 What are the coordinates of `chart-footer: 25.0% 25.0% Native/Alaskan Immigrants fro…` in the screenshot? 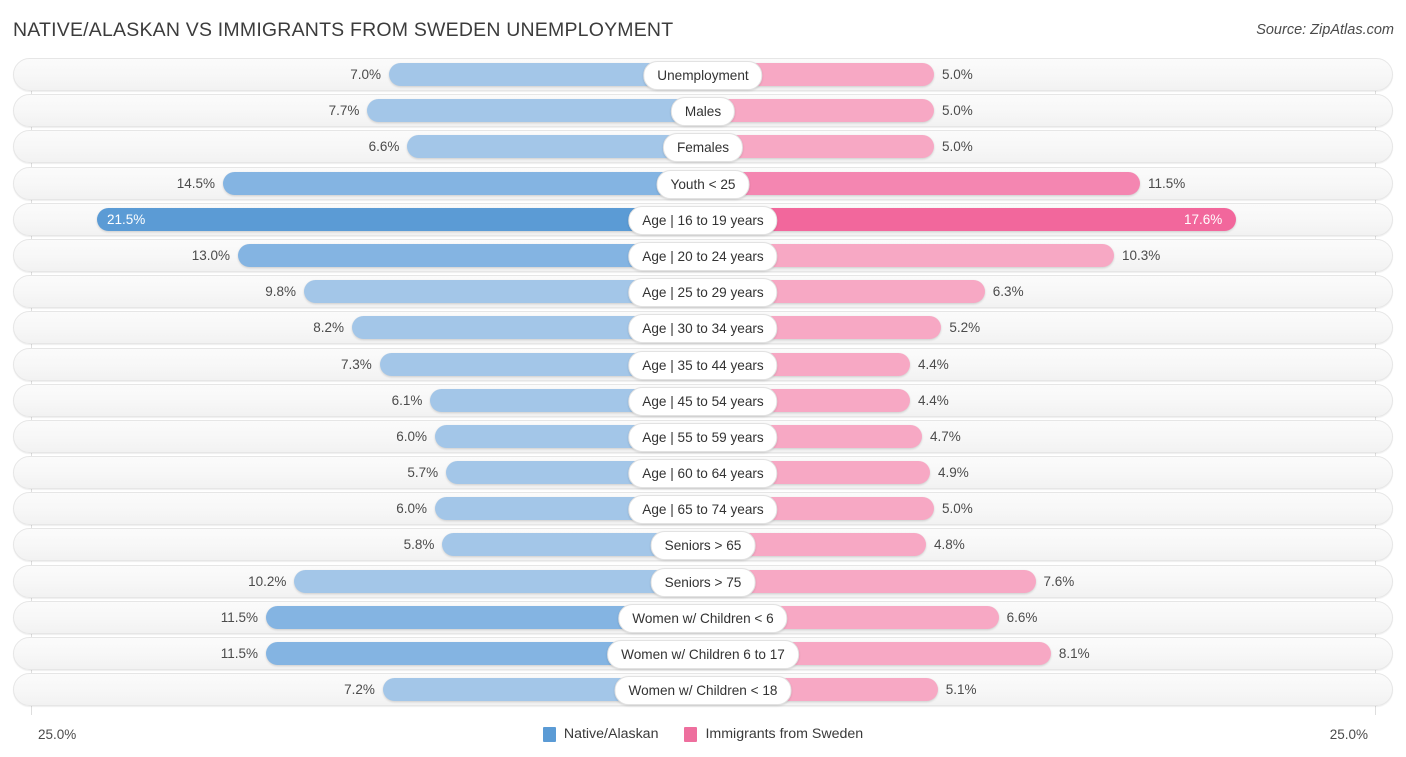 It's located at (703, 736).